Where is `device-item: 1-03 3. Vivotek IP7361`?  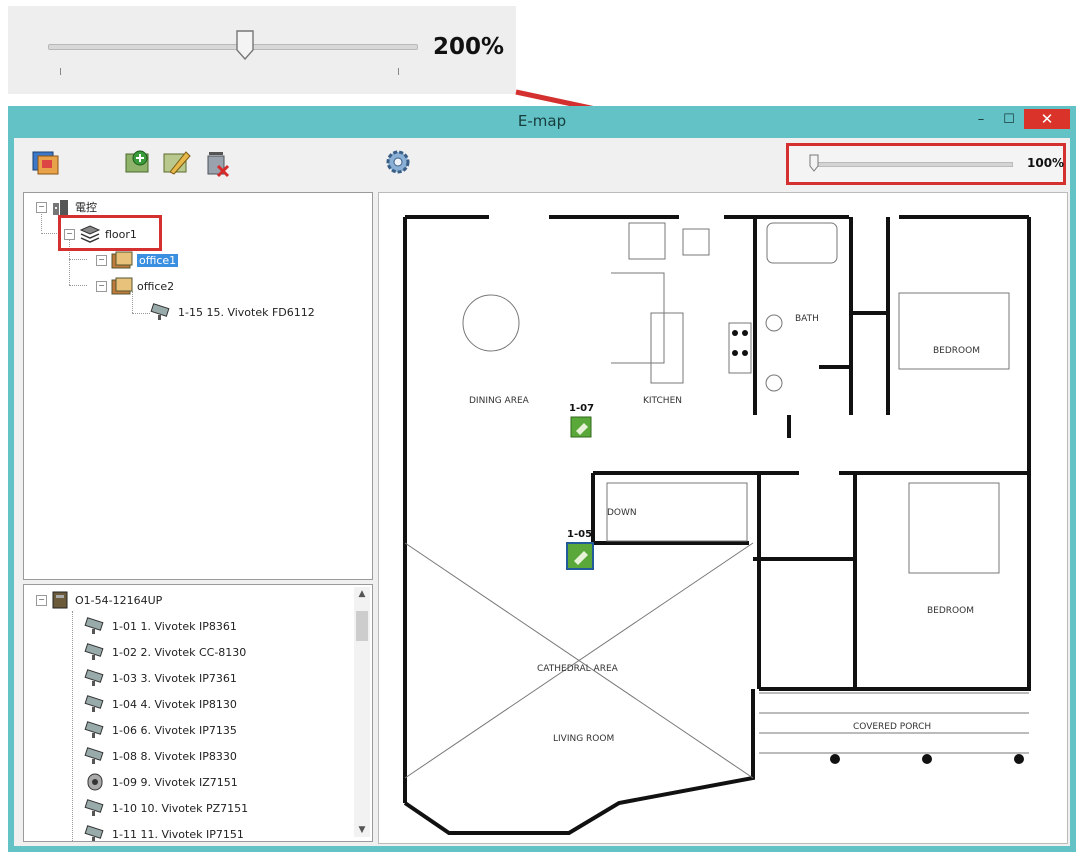 device-item: 1-03 3. Vivotek IP7361 is located at coordinates (160, 678).